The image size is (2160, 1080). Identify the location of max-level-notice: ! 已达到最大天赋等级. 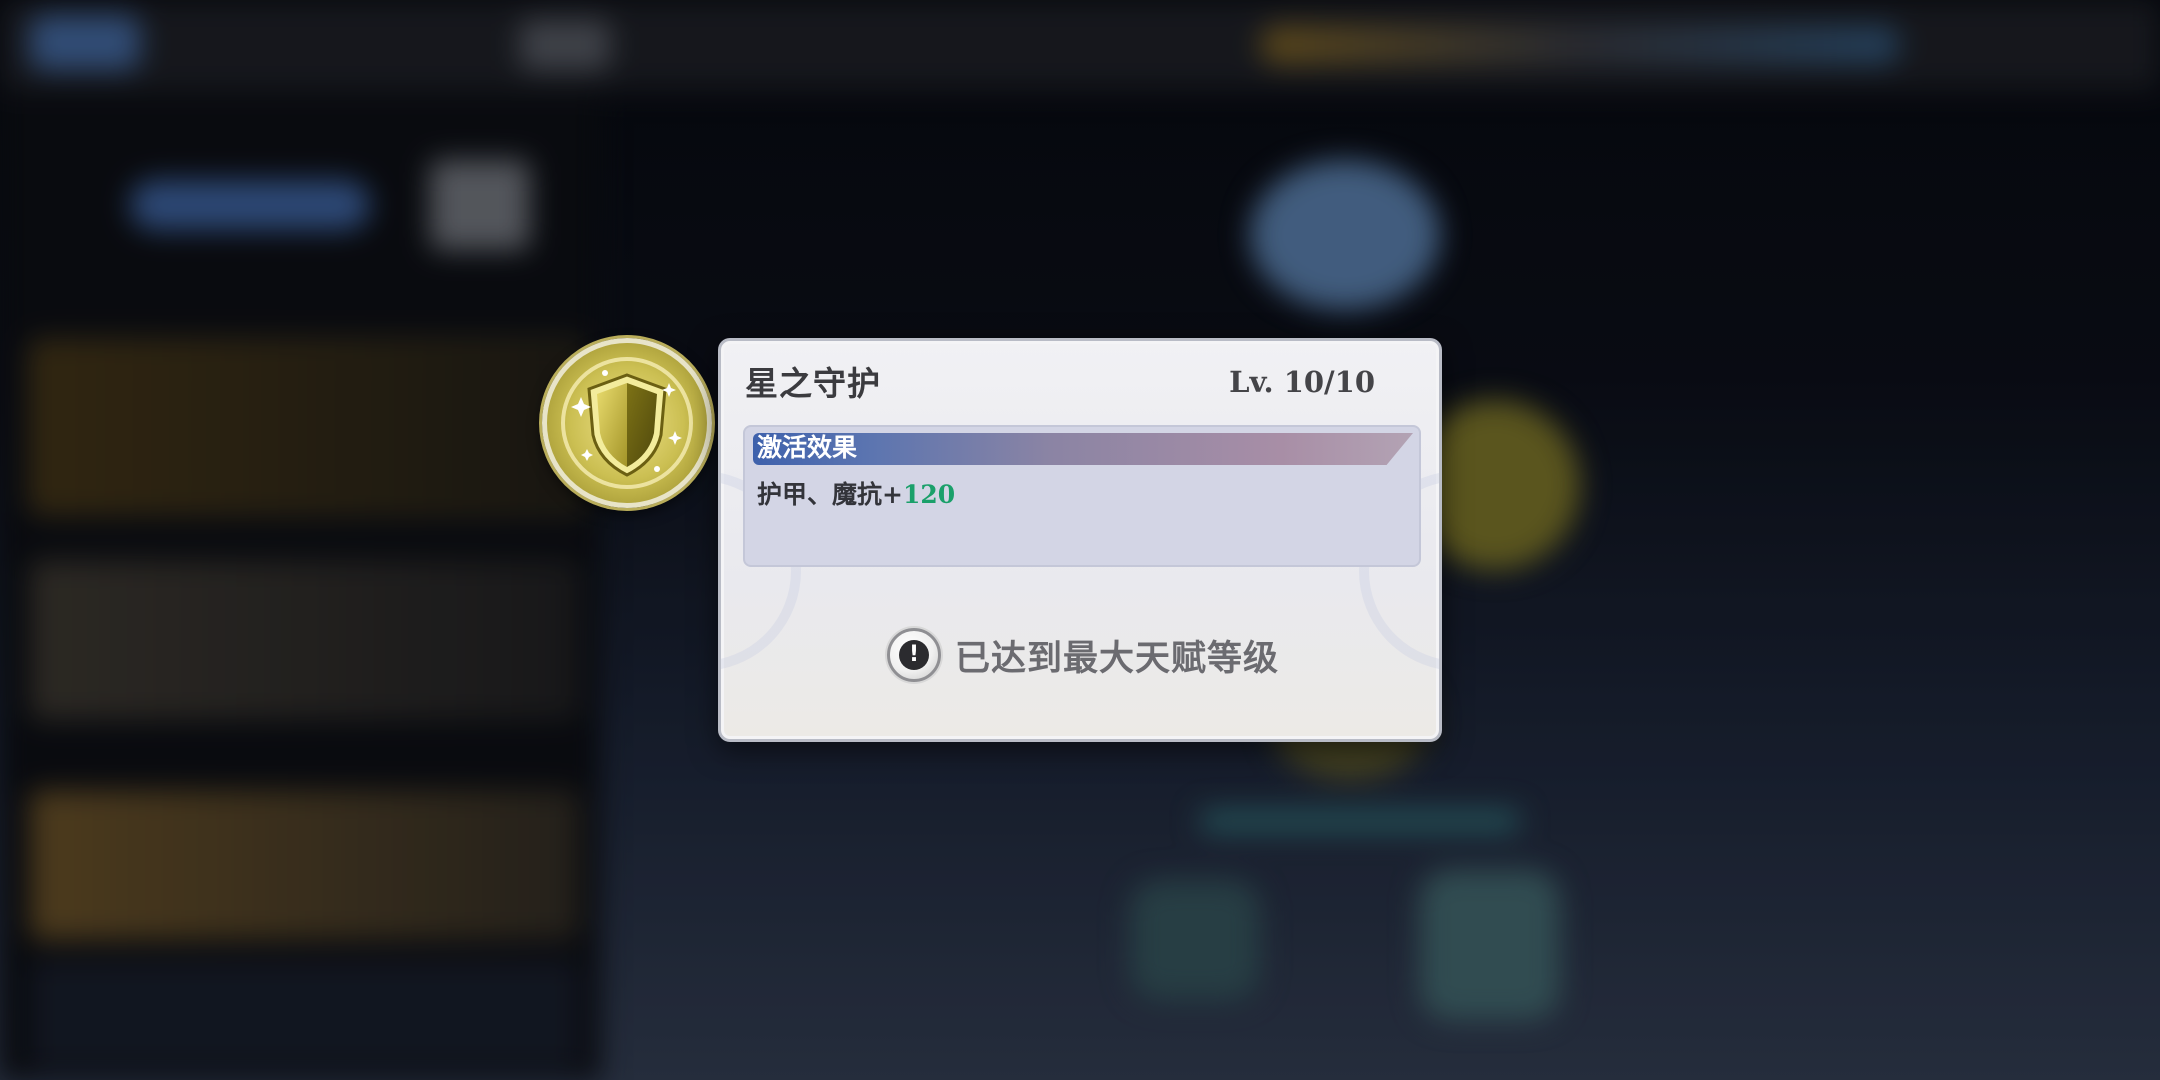
(1083, 655).